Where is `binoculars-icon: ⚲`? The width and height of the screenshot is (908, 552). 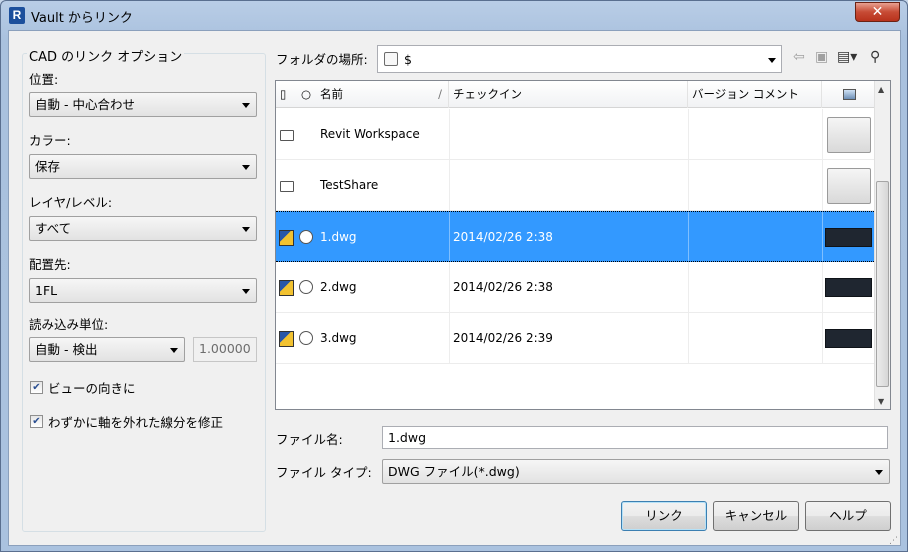
binoculars-icon: ⚲ is located at coordinates (875, 57).